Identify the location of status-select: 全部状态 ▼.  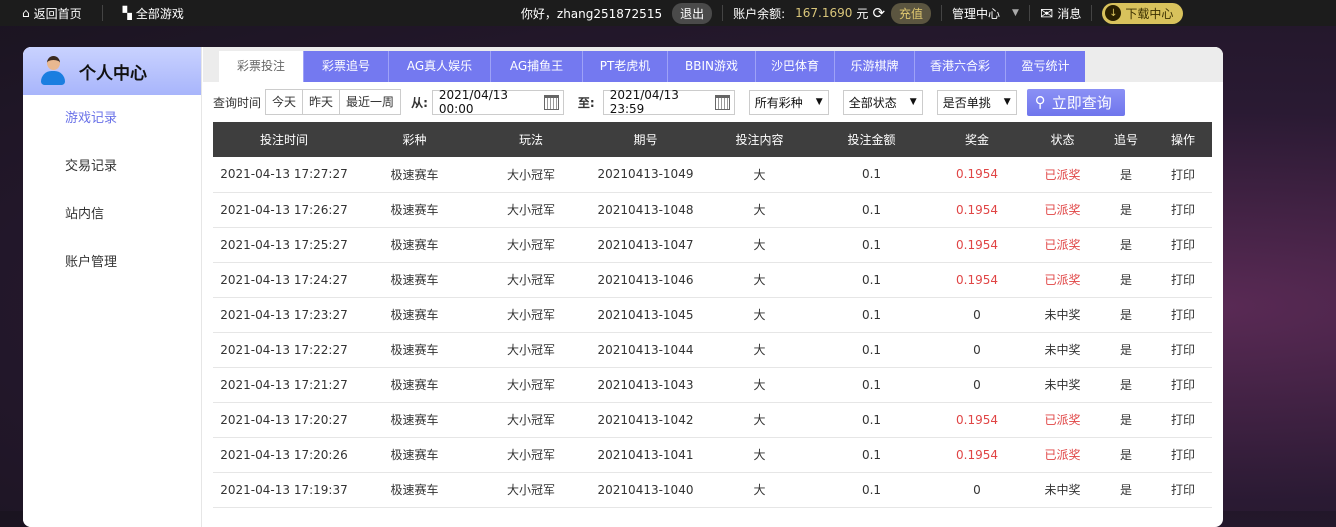
(882, 102).